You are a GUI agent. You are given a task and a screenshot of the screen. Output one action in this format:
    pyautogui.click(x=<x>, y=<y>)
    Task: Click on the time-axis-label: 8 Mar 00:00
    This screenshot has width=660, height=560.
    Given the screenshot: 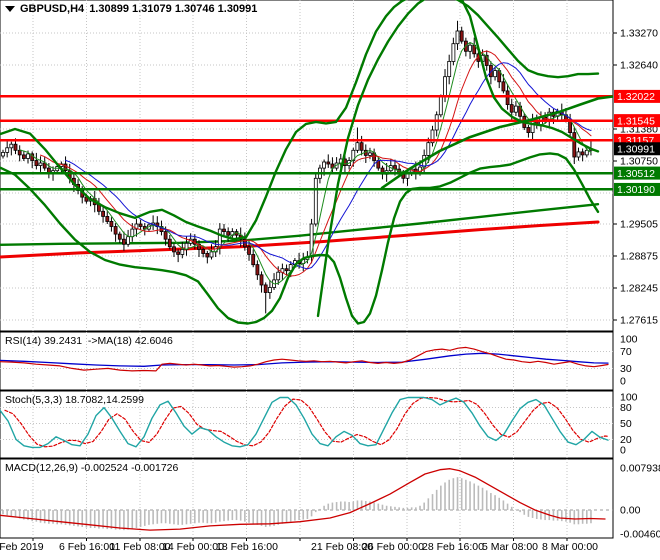 What is the action you would take?
    pyautogui.click(x=570, y=547)
    